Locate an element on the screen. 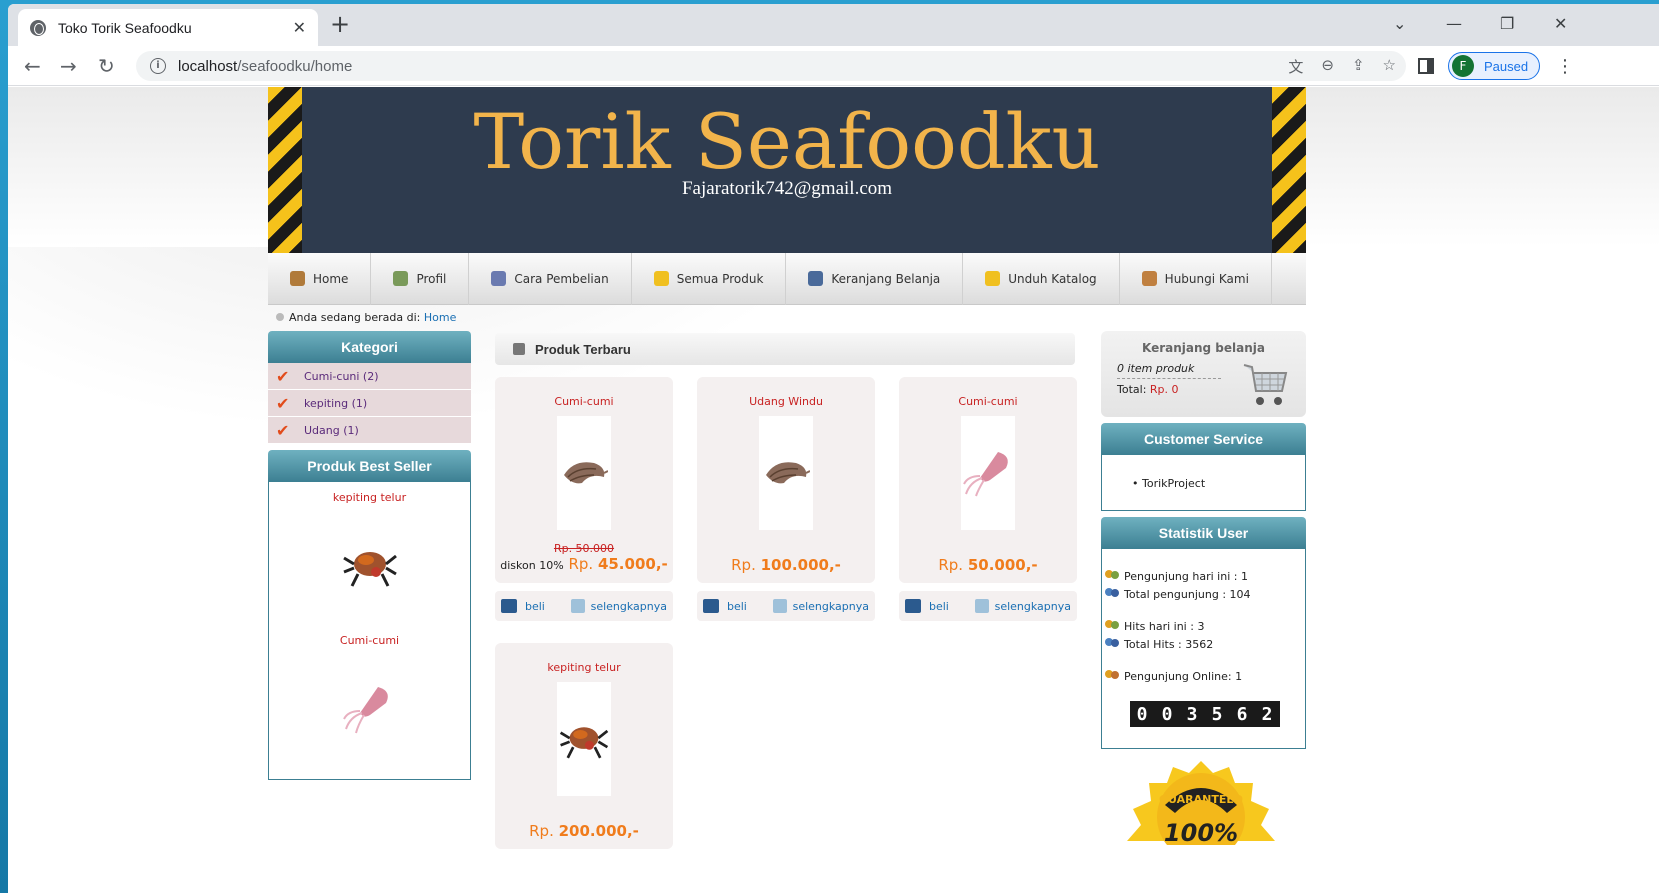 The width and height of the screenshot is (1659, 893). reload-icon: ↻ is located at coordinates (106, 66).